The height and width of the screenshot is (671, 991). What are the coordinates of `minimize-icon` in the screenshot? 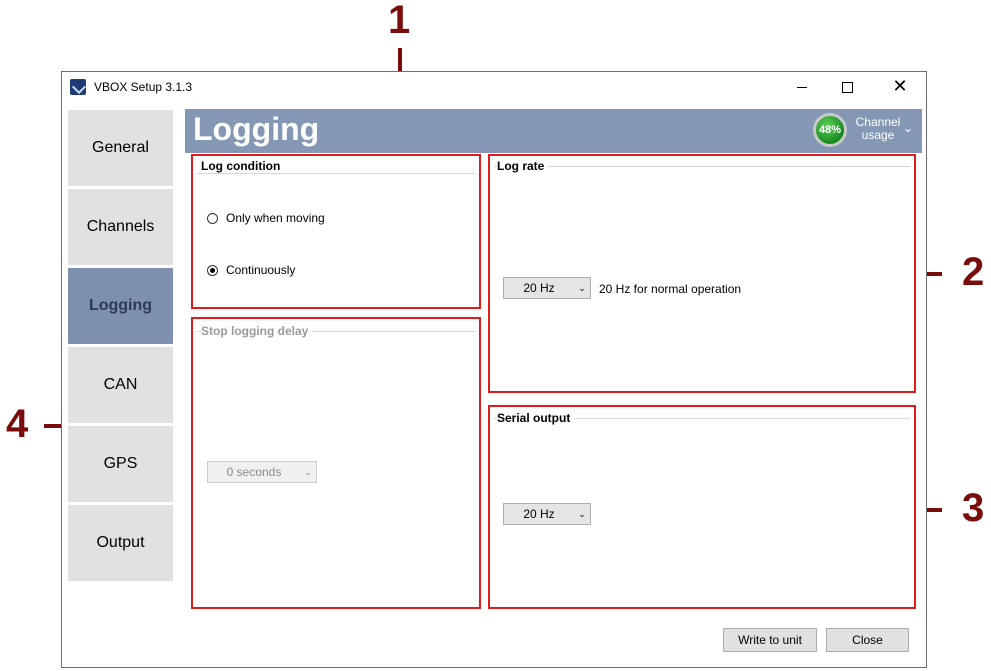 It's located at (802, 87).